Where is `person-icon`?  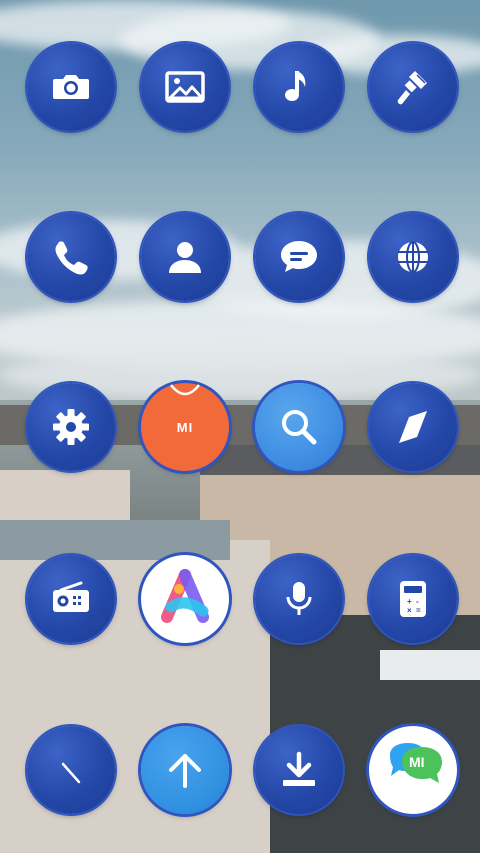
person-icon is located at coordinates (185, 257).